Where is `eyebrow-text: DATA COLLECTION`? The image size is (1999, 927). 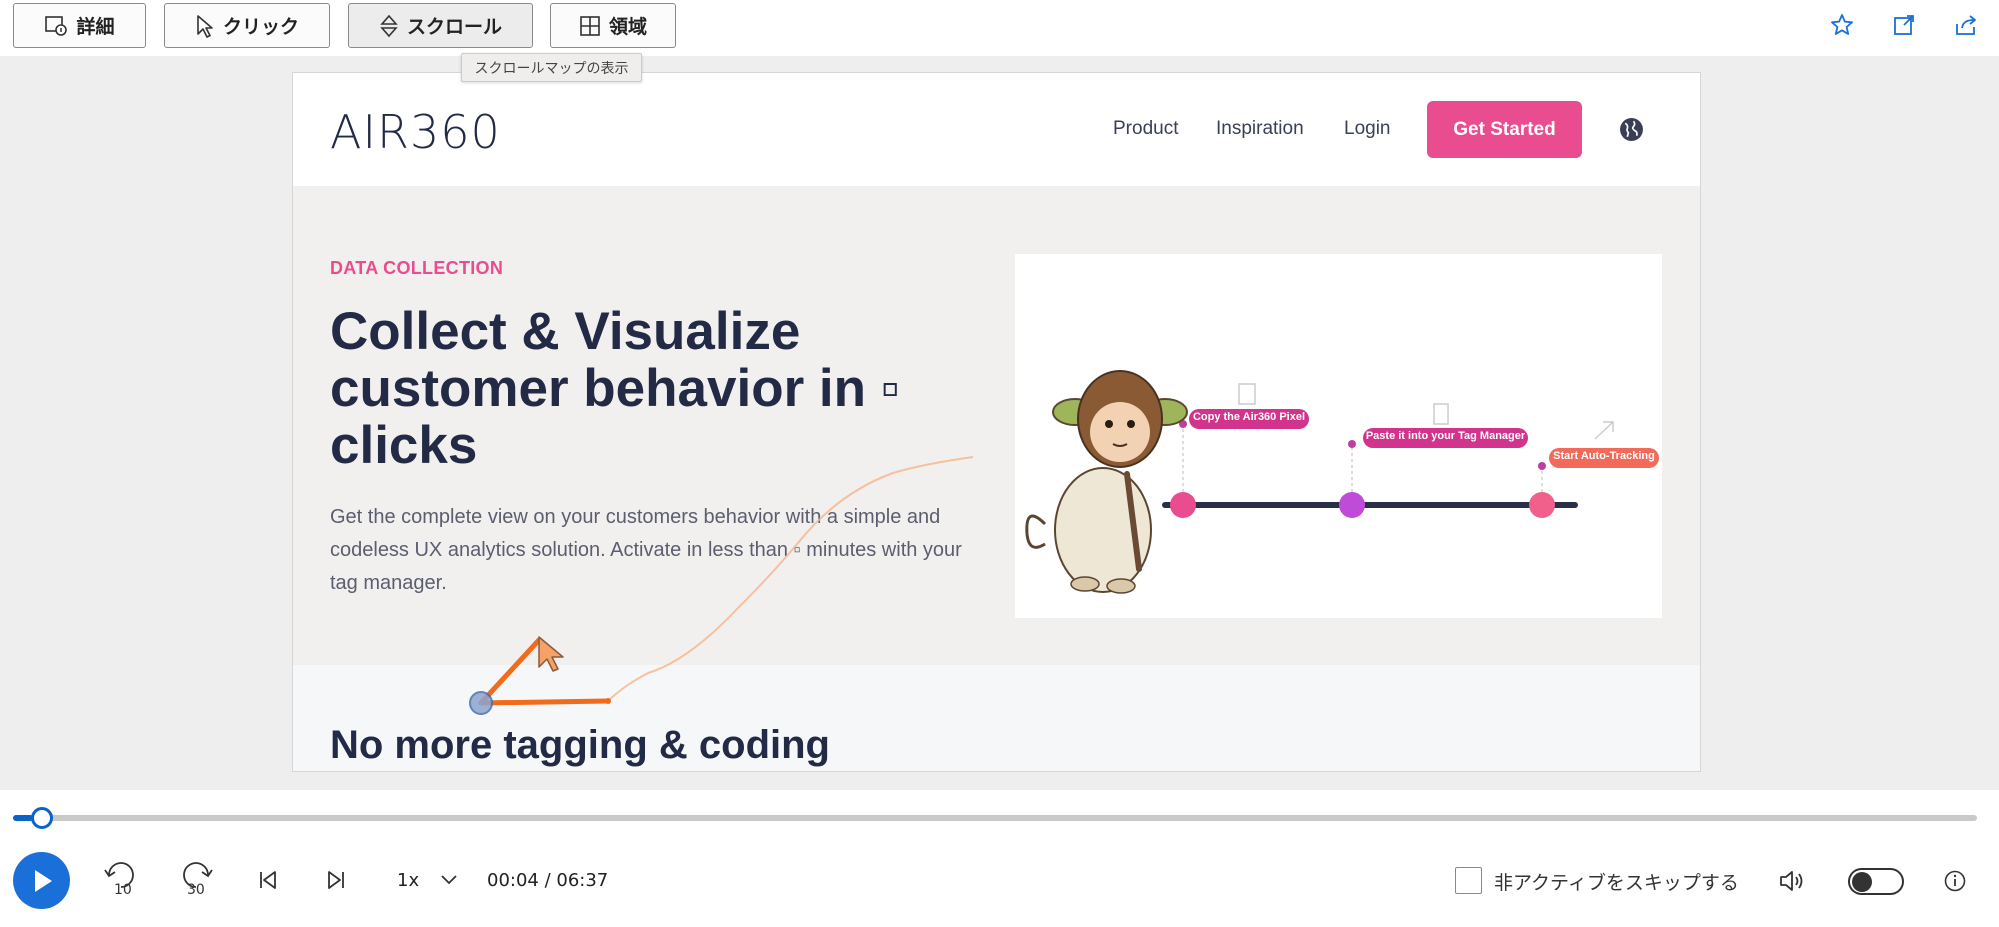
eyebrow-text: DATA COLLECTION is located at coordinates (417, 268).